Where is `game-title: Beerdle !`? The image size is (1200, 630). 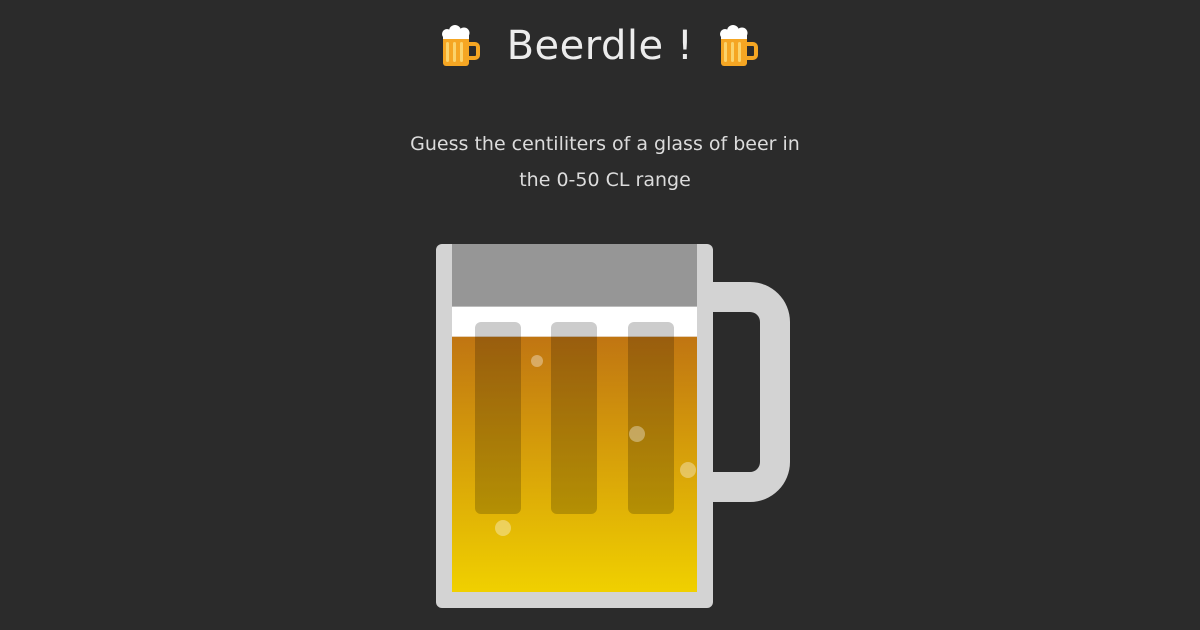
game-title: Beerdle ! is located at coordinates (600, 46).